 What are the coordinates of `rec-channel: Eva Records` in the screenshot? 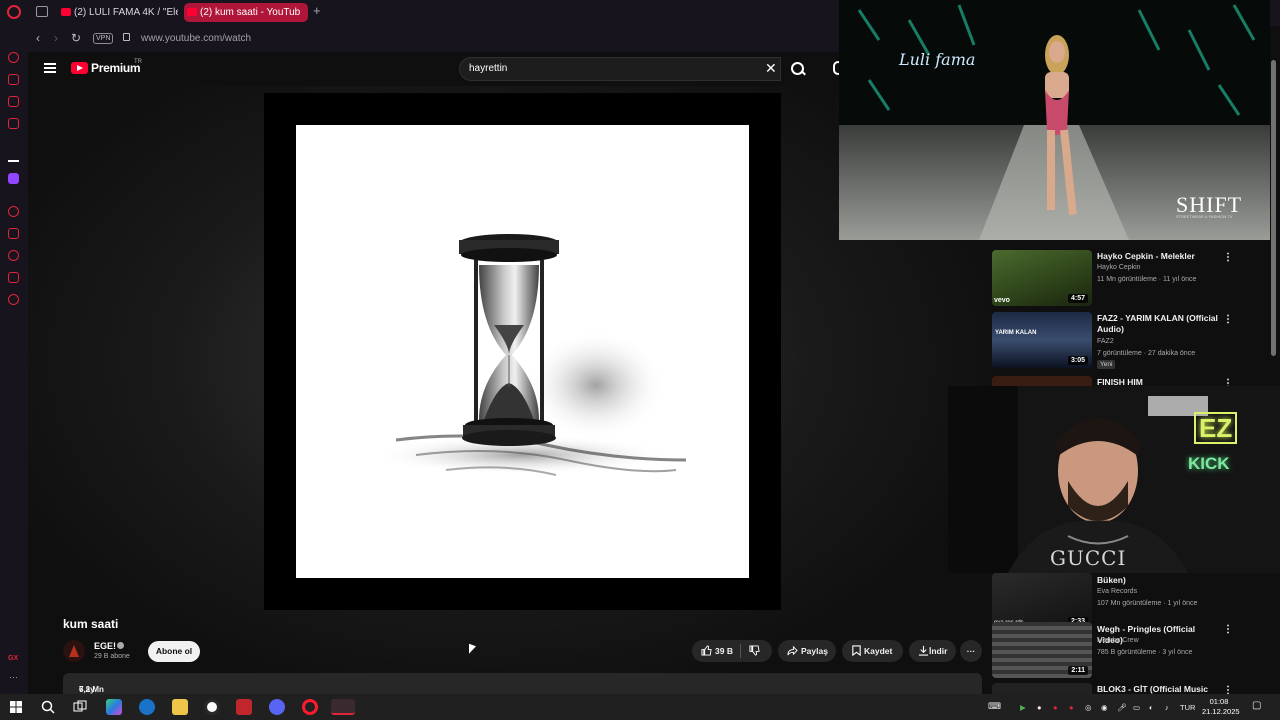 It's located at (1117, 591).